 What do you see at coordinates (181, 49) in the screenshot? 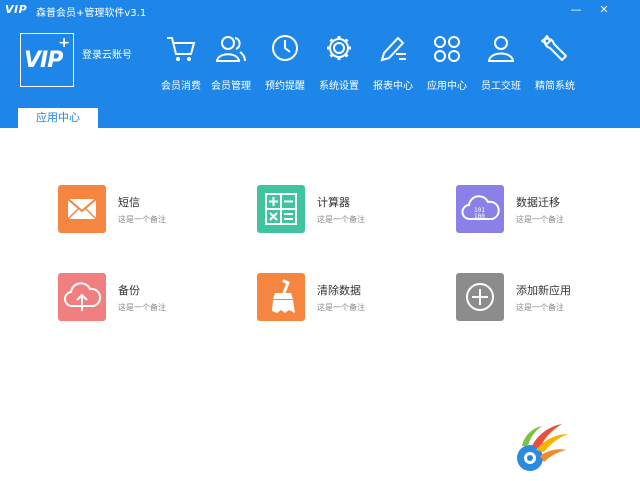
I see `cart-icon` at bounding box center [181, 49].